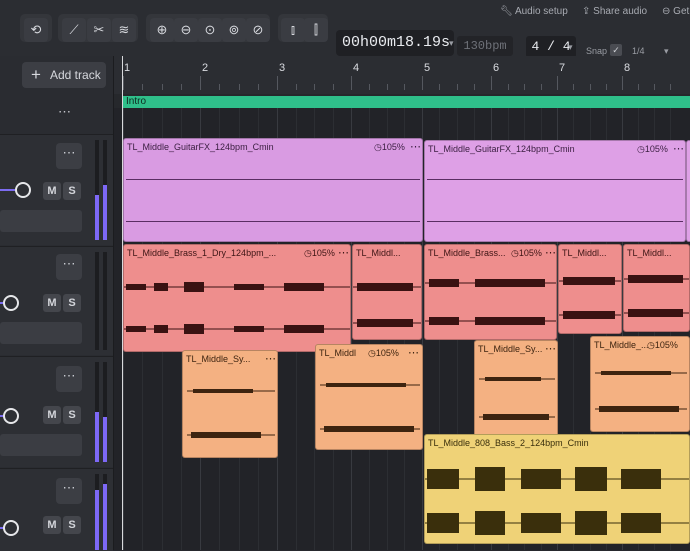  I want to click on signature-chevron-icon: ▾, so click(570, 47).